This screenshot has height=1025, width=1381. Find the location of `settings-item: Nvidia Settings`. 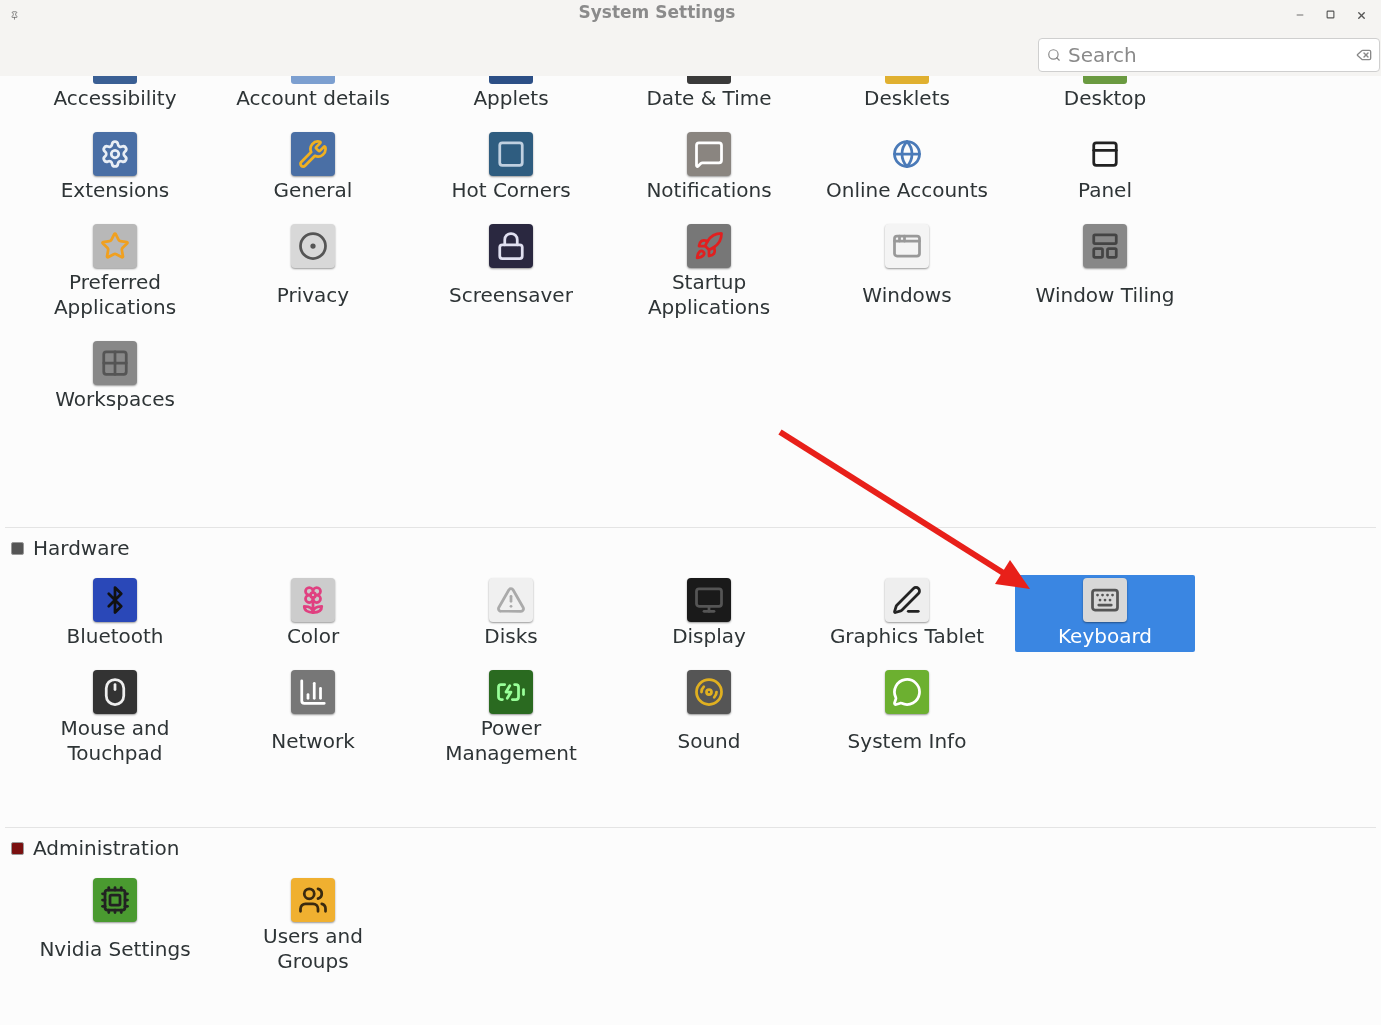

settings-item: Nvidia Settings is located at coordinates (115, 926).